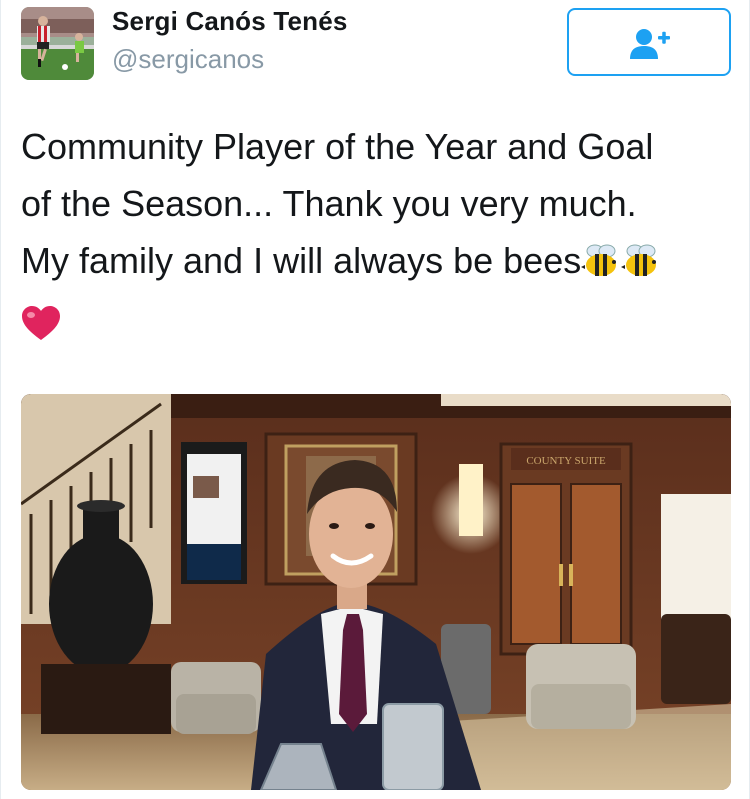 The image size is (750, 799). What do you see at coordinates (566, 461) in the screenshot?
I see `sign-text: COUNTY SUITE` at bounding box center [566, 461].